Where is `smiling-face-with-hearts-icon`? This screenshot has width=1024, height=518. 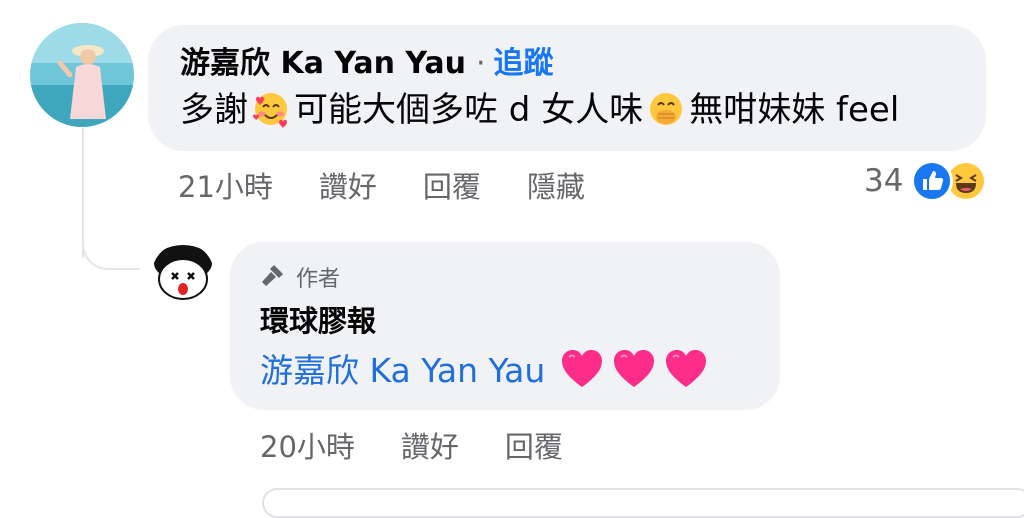
smiling-face-with-hearts-icon is located at coordinates (271, 115).